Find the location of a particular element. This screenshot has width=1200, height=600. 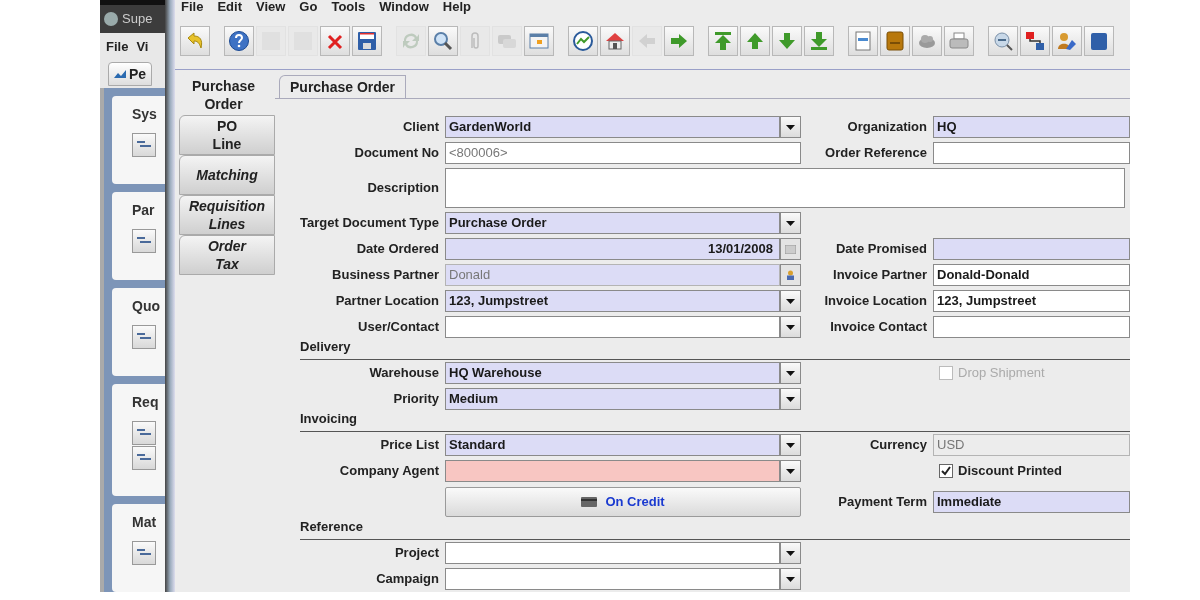

menu-item: View is located at coordinates (270, 7).